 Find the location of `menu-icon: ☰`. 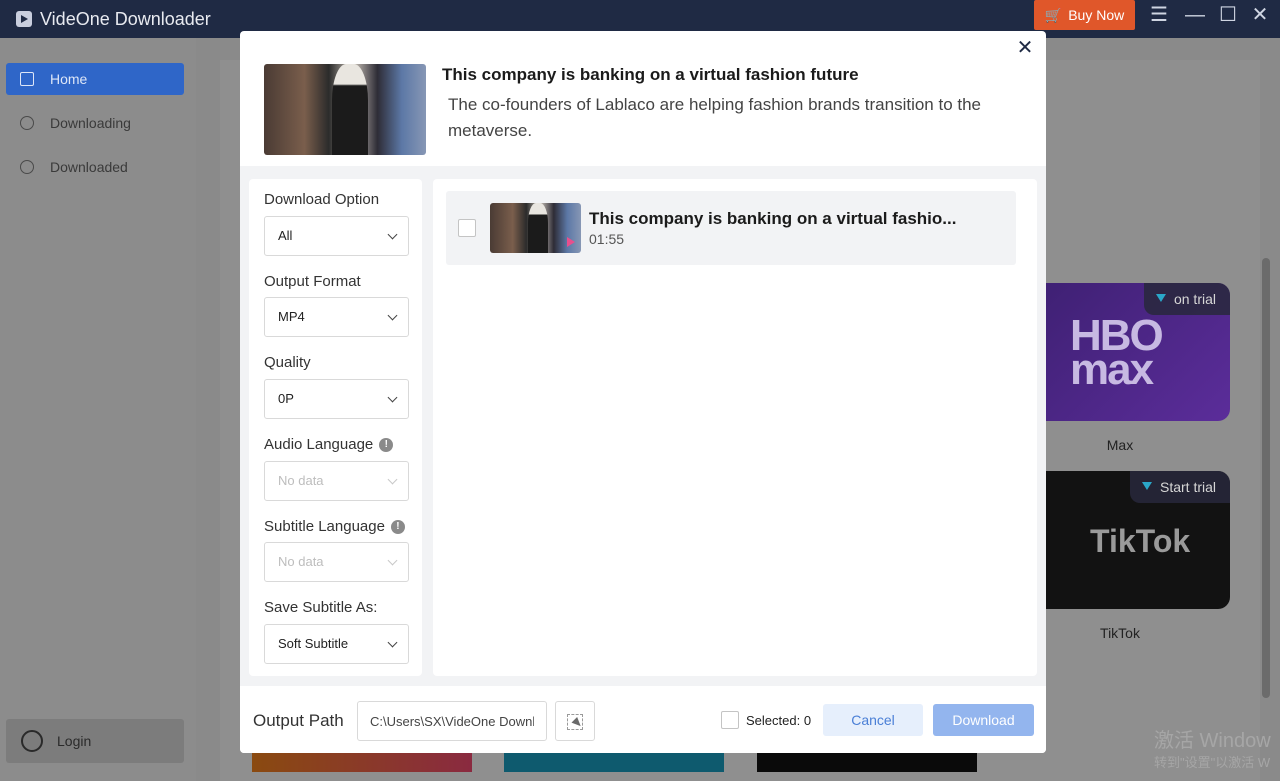

menu-icon: ☰ is located at coordinates (1159, 15).